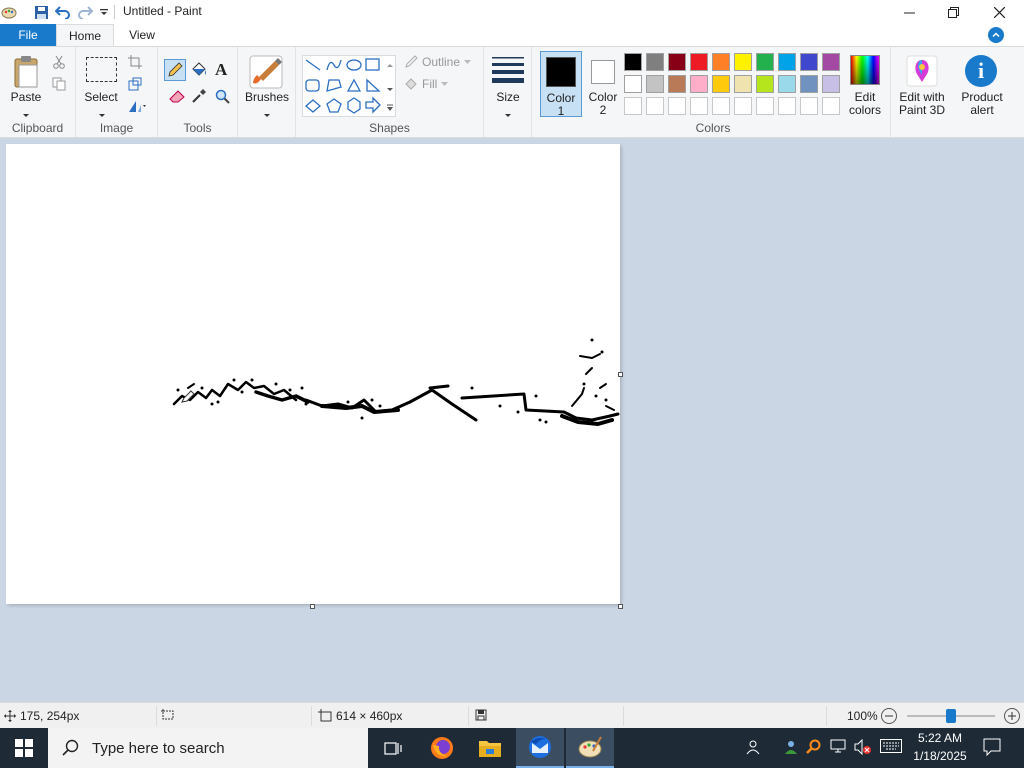 This screenshot has height=768, width=1024. Describe the element at coordinates (438, 62) in the screenshot. I see `outline-button: Outline` at that location.